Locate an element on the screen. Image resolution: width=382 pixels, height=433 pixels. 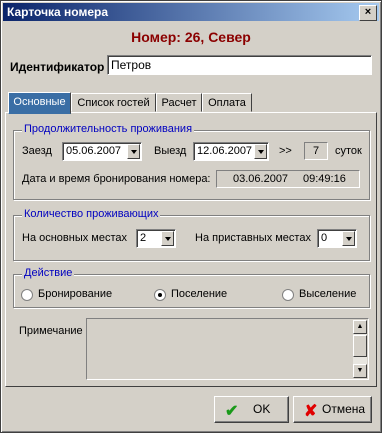
tab-calculation: Расчет is located at coordinates (179, 102).